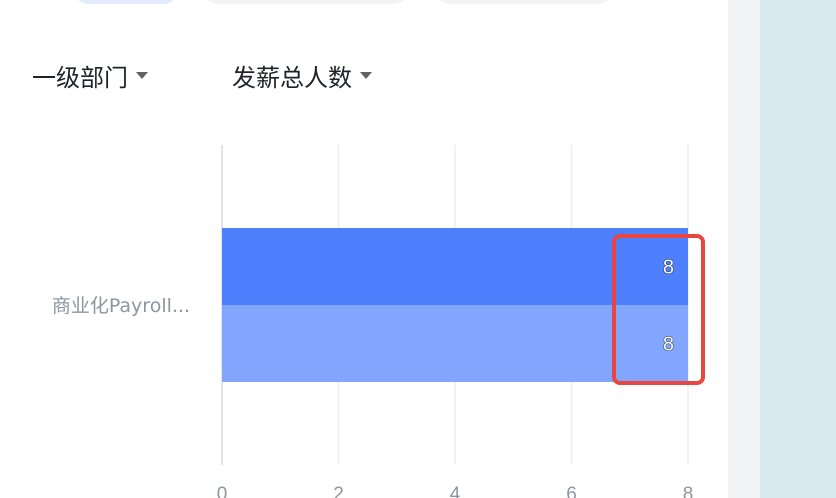  What do you see at coordinates (571, 491) in the screenshot?
I see `x-tick-label: 6` at bounding box center [571, 491].